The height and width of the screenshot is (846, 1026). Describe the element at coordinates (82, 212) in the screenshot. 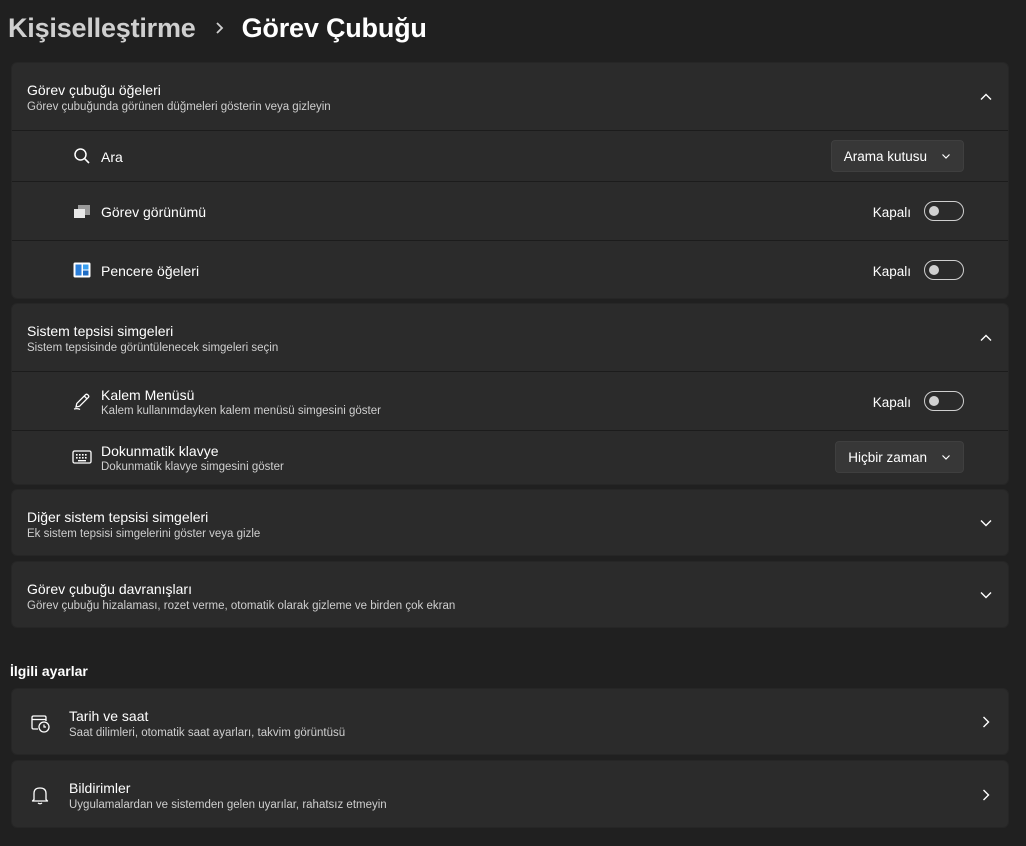

I see `task-view-icon` at that location.